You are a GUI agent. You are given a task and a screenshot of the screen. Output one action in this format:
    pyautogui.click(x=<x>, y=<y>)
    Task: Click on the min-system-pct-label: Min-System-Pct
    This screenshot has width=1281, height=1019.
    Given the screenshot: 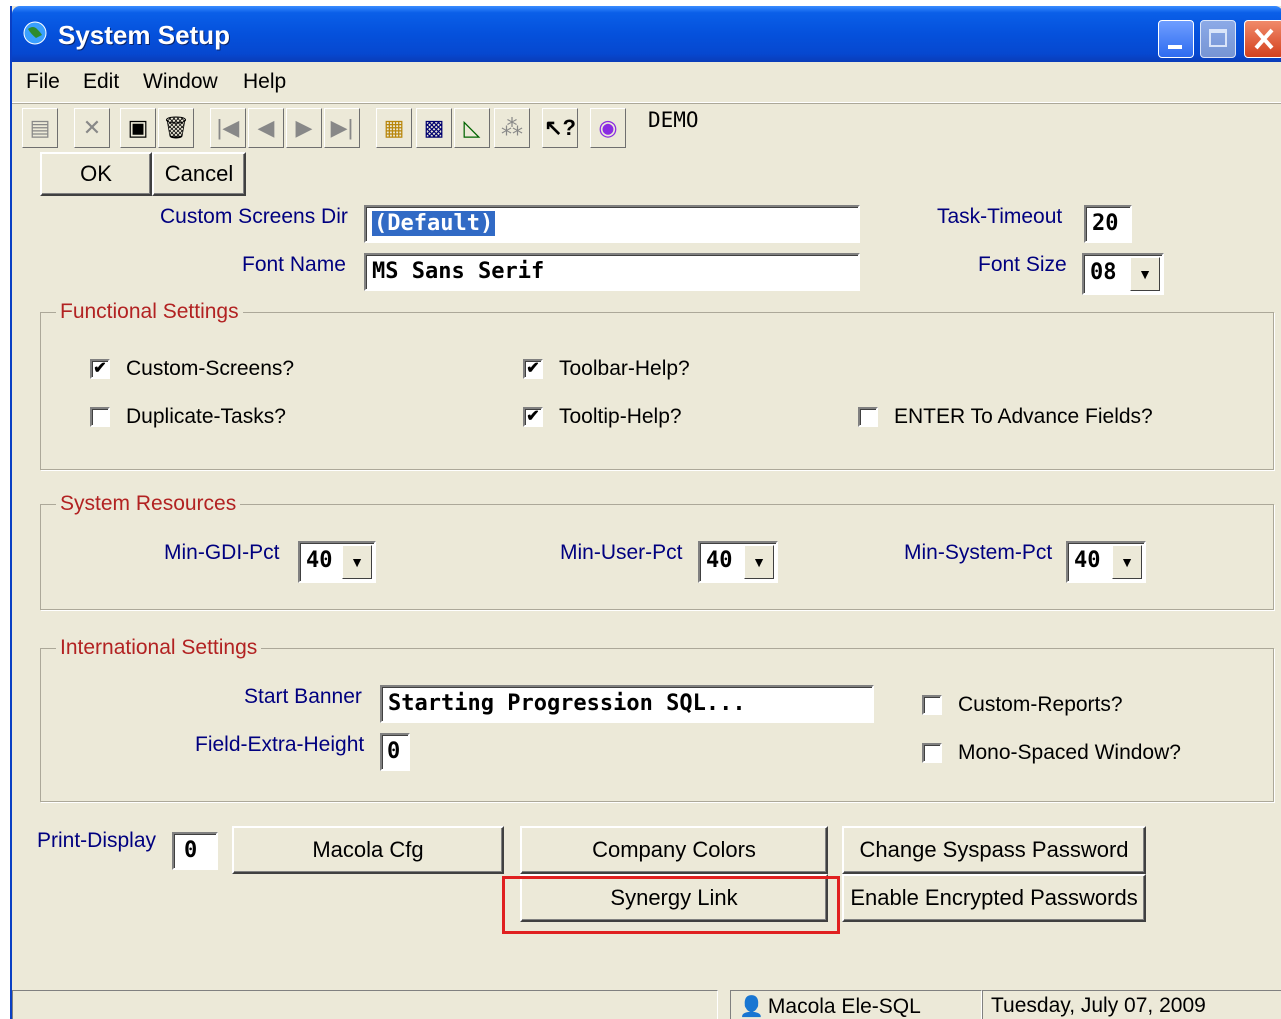 What is the action you would take?
    pyautogui.click(x=978, y=552)
    